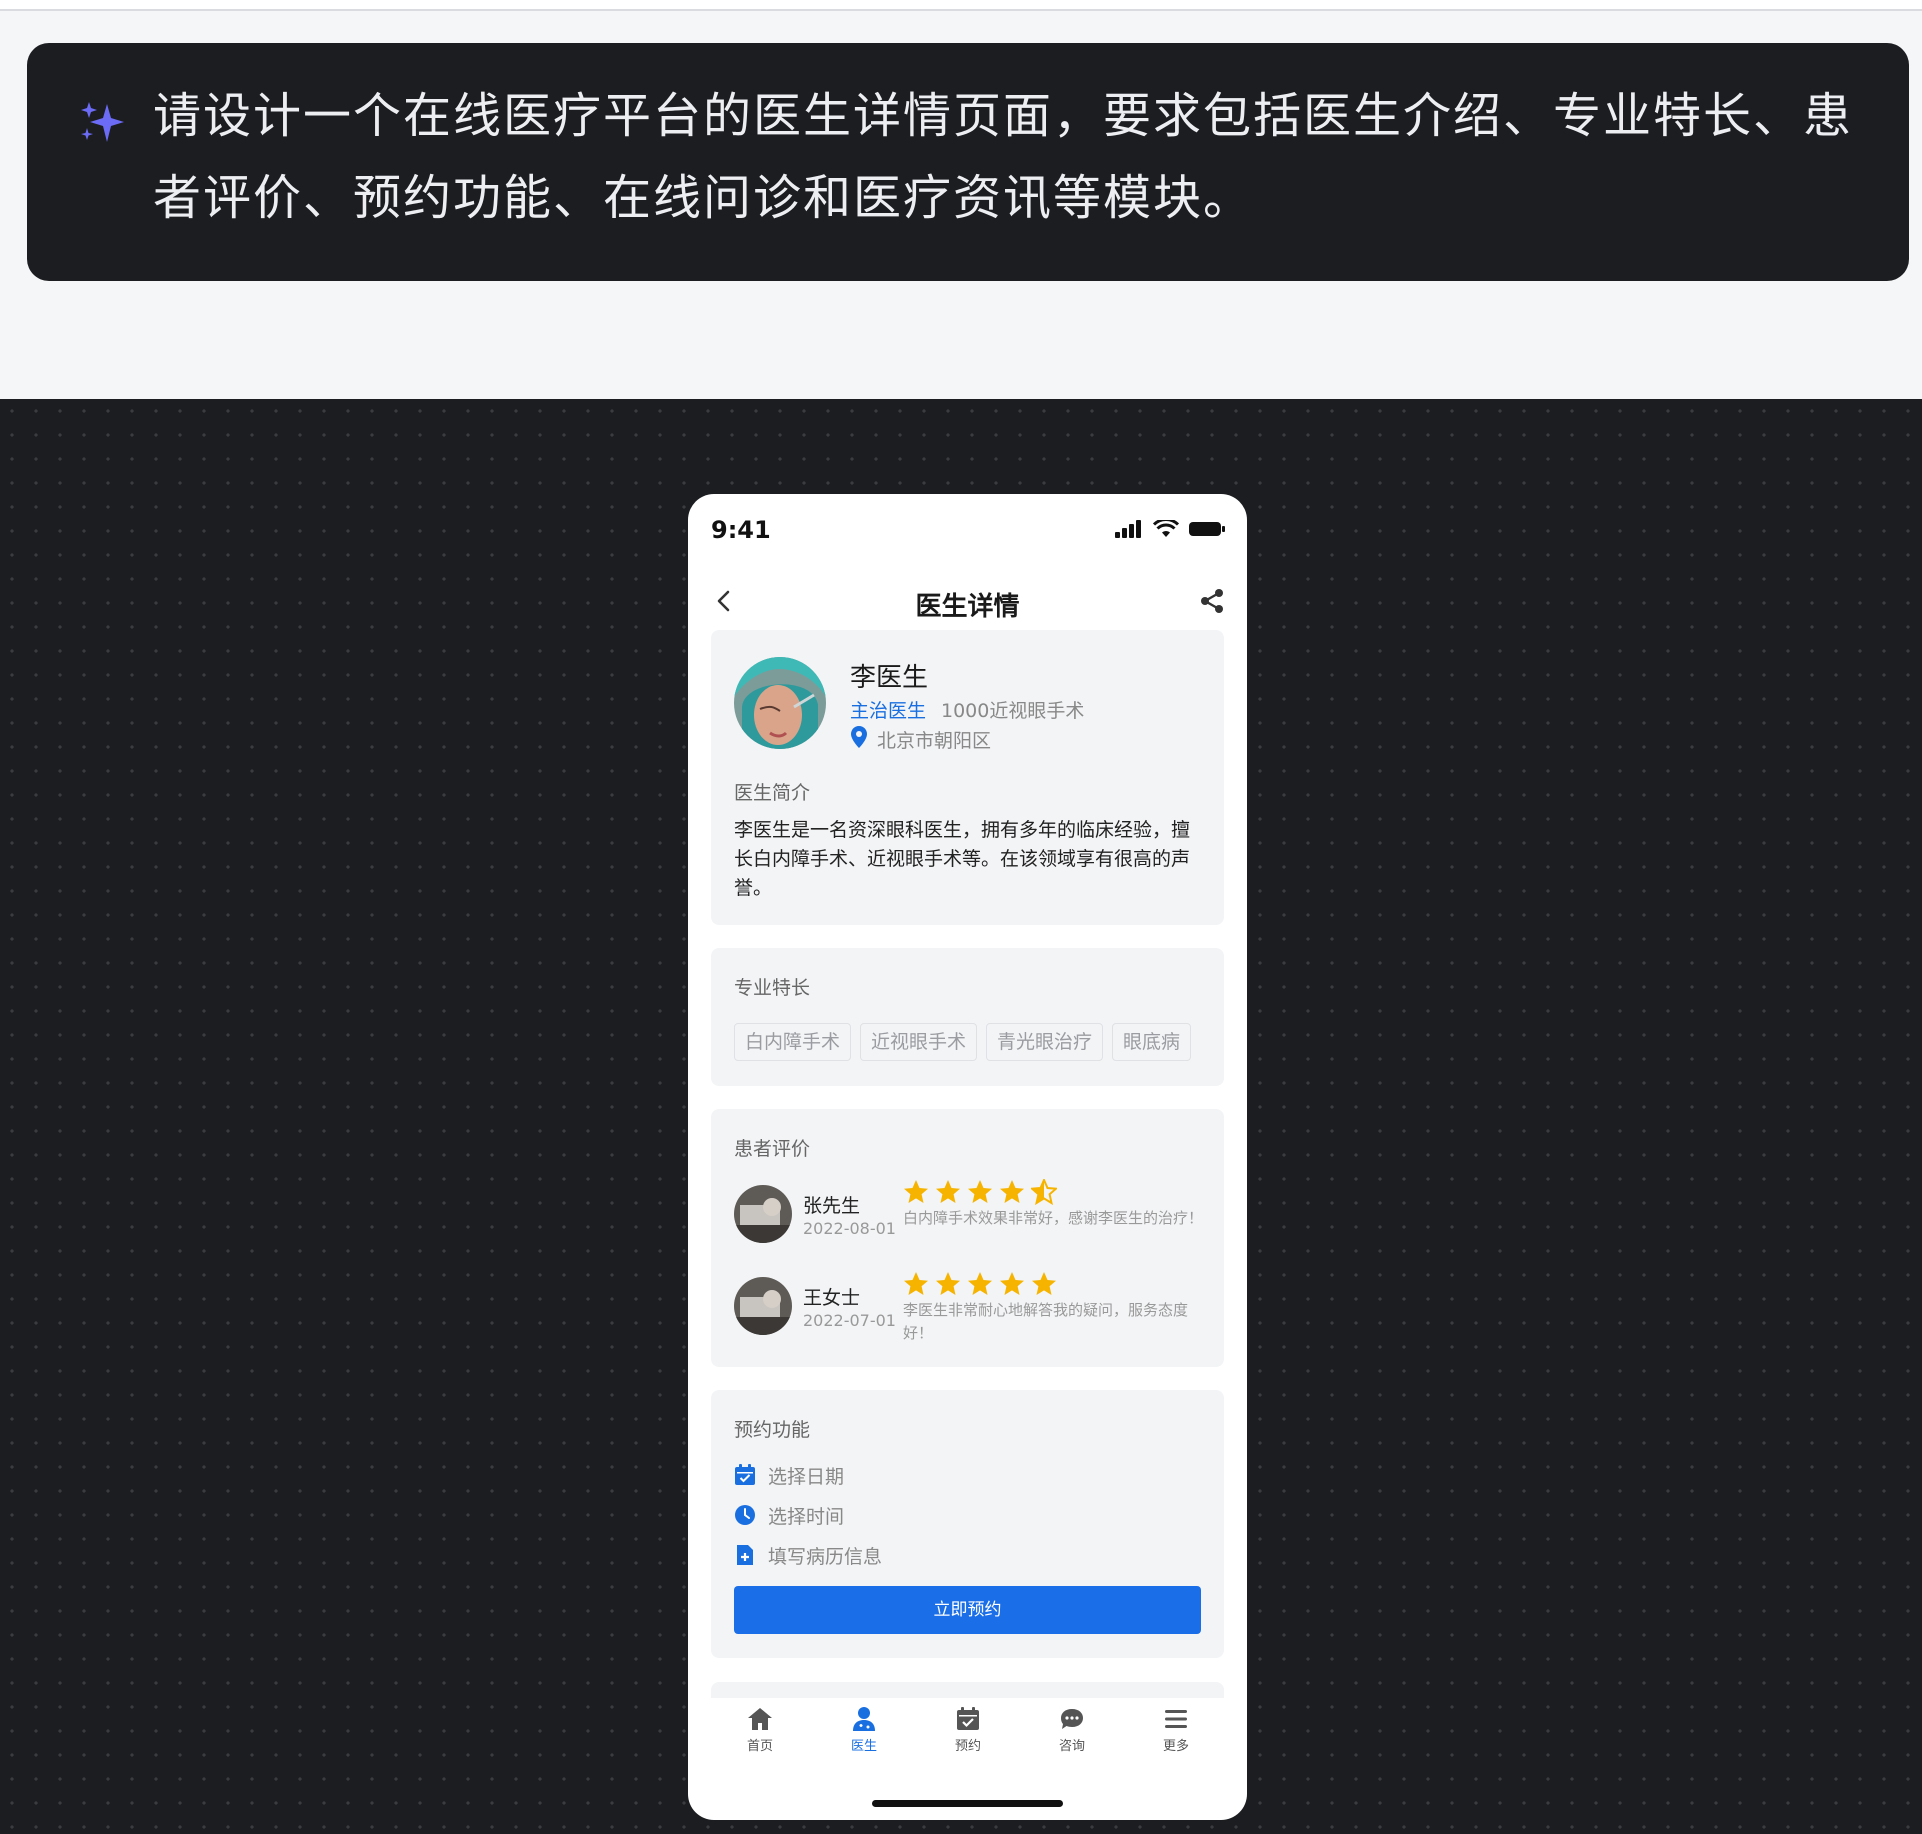 The image size is (1922, 1834). I want to click on clock-icon, so click(745, 1515).